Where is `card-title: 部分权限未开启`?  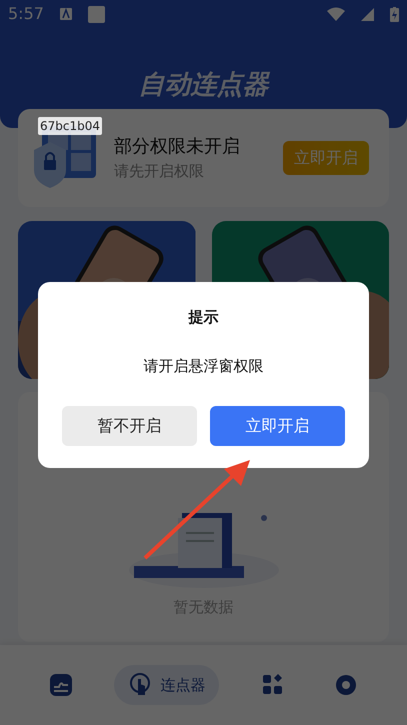
card-title: 部分权限未开启 is located at coordinates (177, 147).